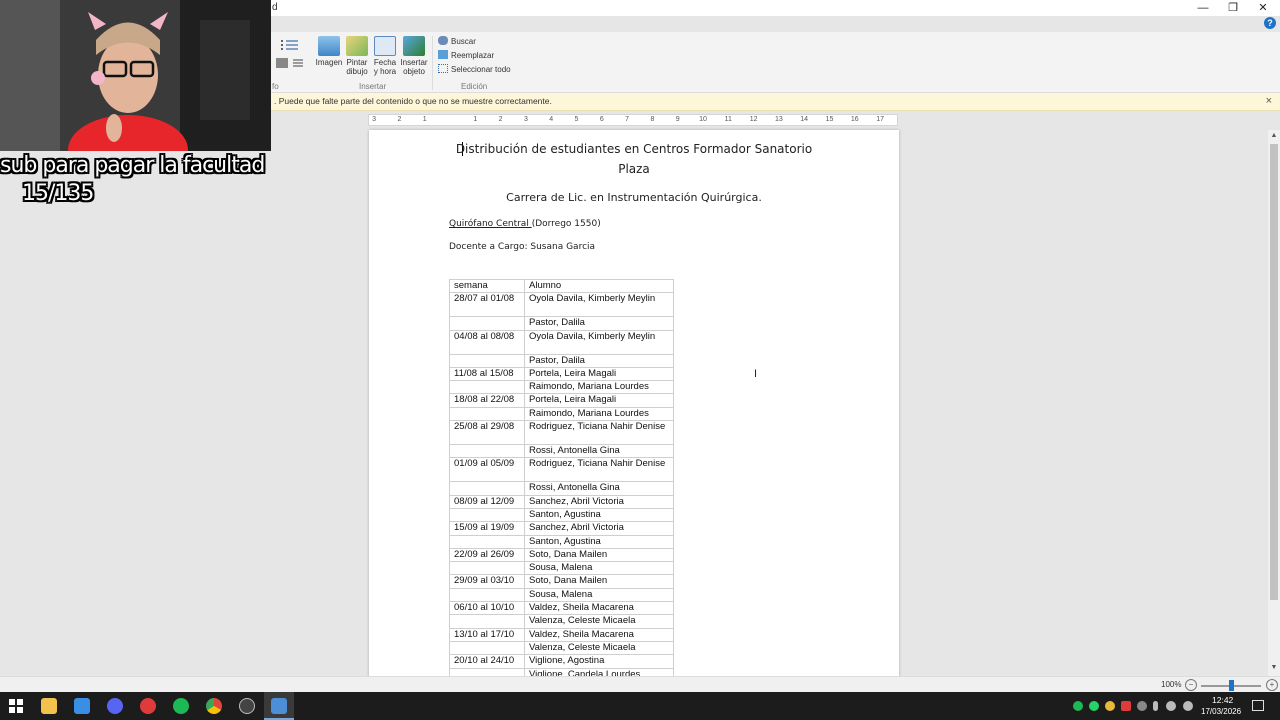 The image size is (1280, 720). Describe the element at coordinates (487, 528) in the screenshot. I see `week-cell: 15/09 al 19/09` at that location.